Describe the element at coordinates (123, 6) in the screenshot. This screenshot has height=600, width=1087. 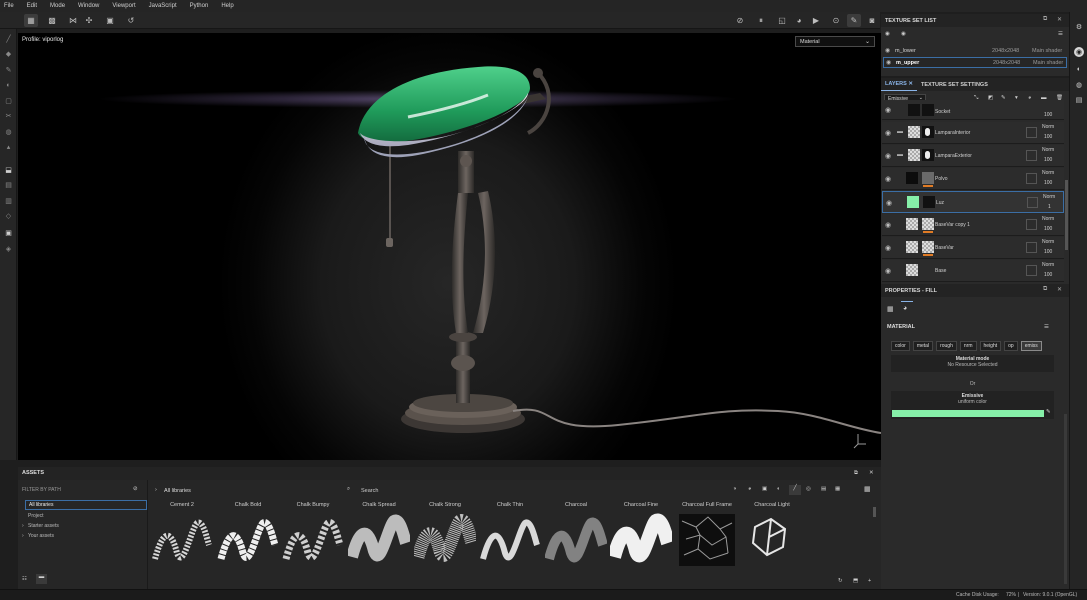
I see `menu-viewport: Viewport` at that location.